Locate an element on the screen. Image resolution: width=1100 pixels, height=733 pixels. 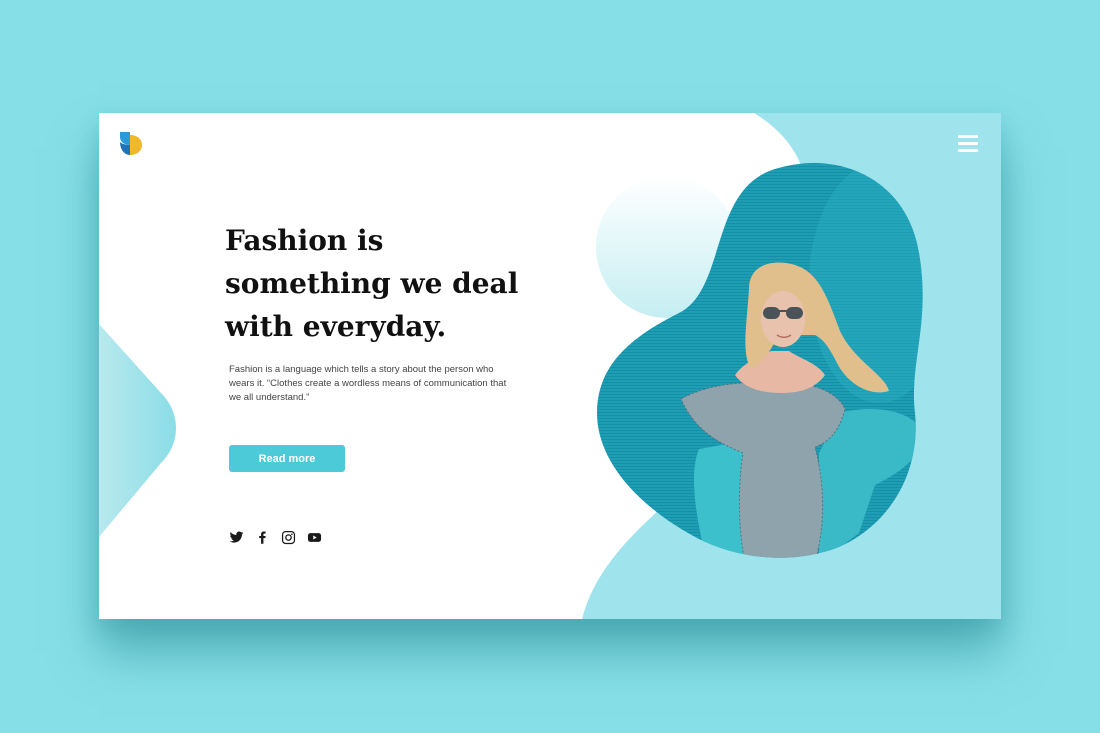
hamburger-menu-icon is located at coordinates (968, 143).